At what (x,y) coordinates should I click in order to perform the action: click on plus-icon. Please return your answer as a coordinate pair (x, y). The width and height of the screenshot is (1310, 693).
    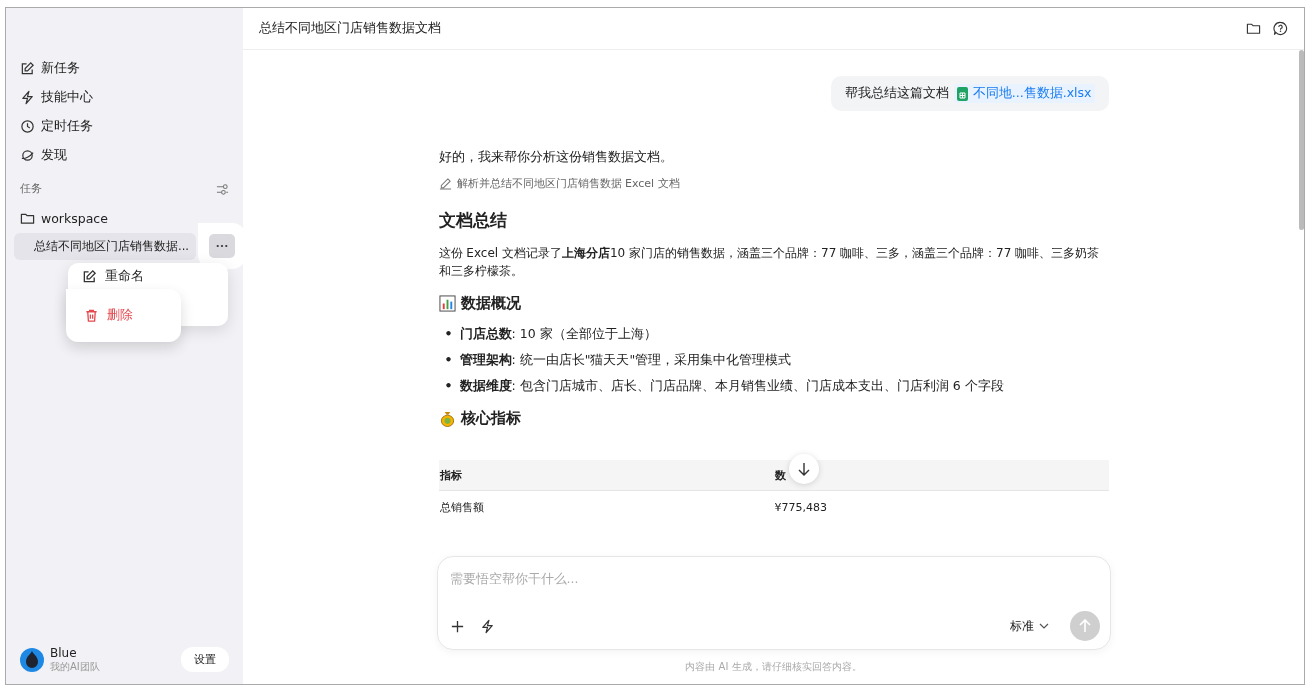
    Looking at the image, I should click on (457, 626).